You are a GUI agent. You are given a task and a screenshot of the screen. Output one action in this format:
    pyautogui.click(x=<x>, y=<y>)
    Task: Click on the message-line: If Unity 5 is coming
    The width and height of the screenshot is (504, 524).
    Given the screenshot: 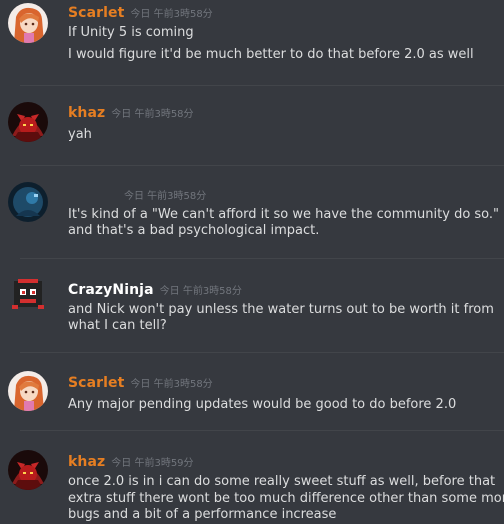 What is the action you would take?
    pyautogui.click(x=131, y=32)
    